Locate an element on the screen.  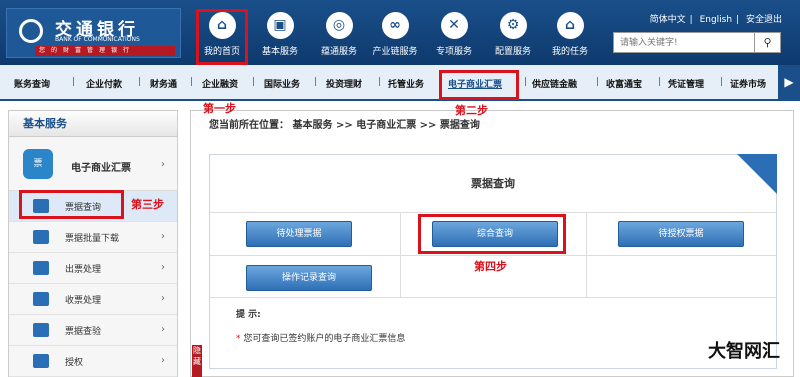
nav-label: 基本服务 is located at coordinates (279, 52).